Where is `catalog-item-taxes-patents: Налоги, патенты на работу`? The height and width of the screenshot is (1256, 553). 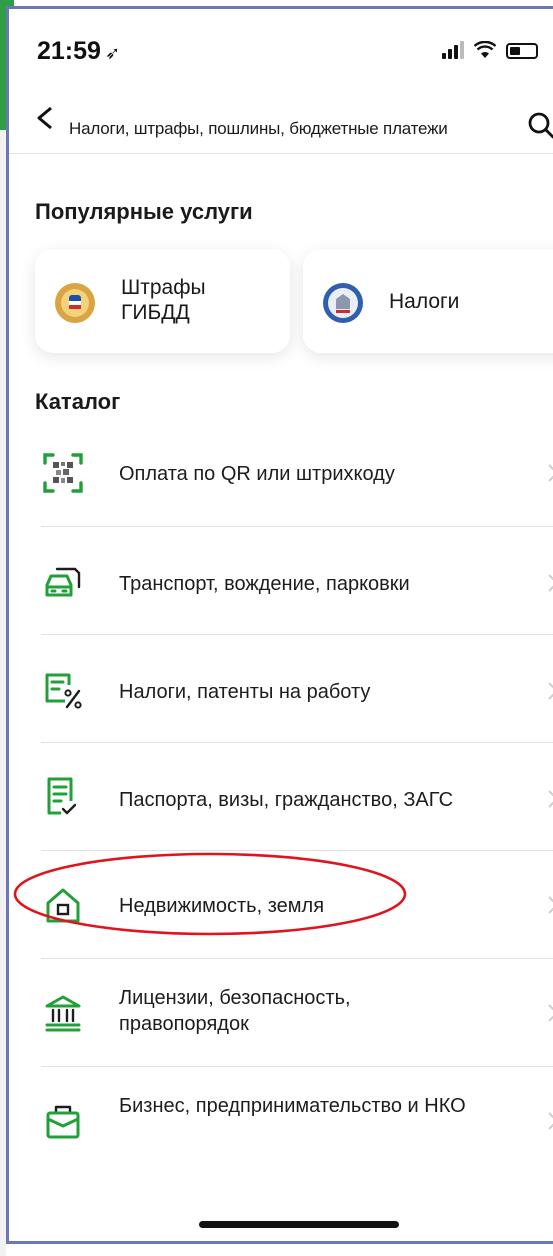 catalog-item-taxes-patents: Налоги, патенты на работу is located at coordinates (281, 691).